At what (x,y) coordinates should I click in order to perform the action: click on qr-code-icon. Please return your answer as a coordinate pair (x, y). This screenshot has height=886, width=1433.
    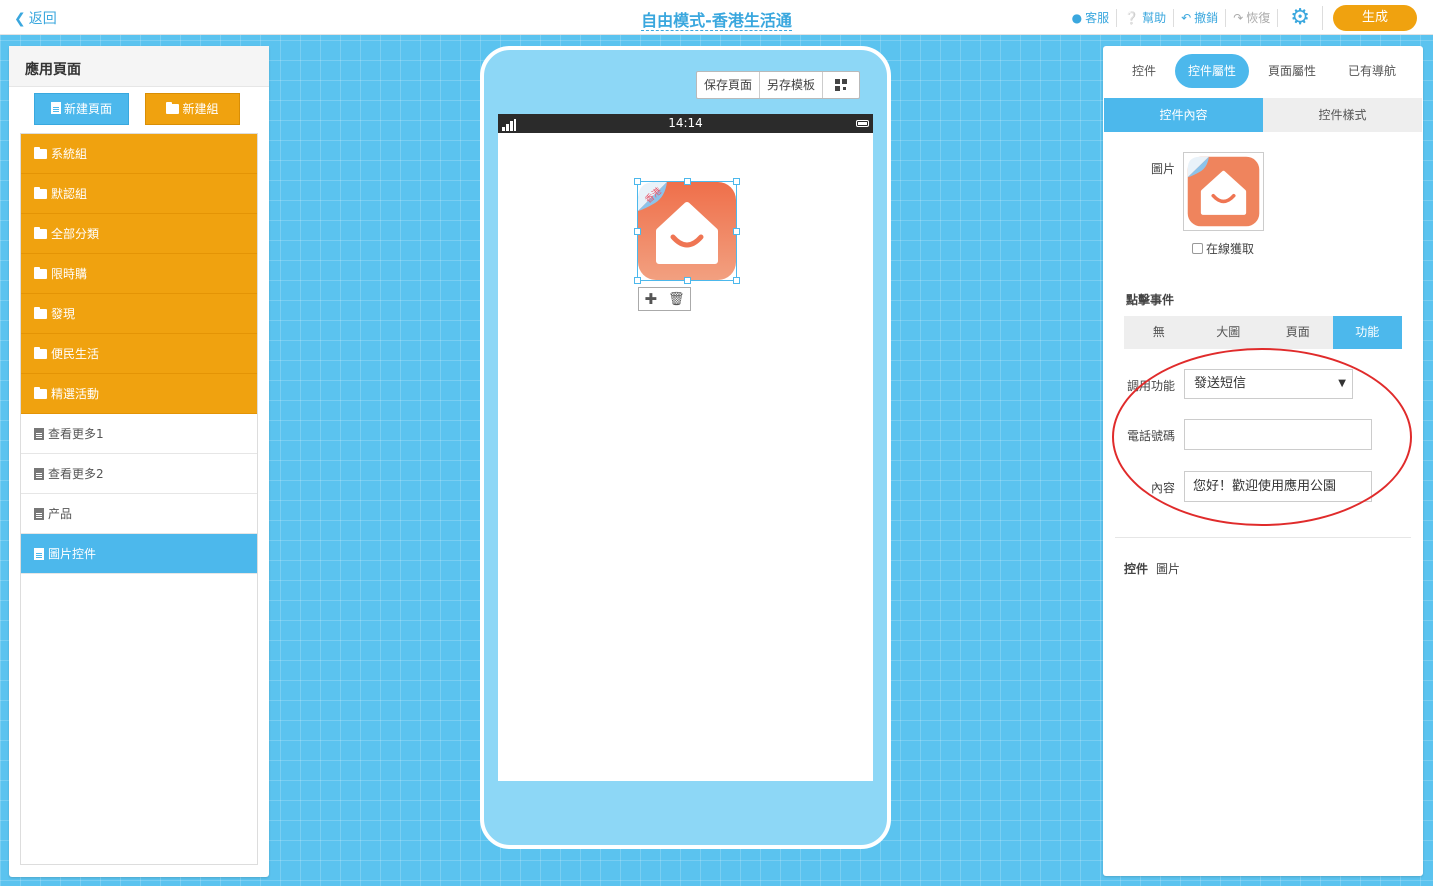
    Looking at the image, I should click on (841, 85).